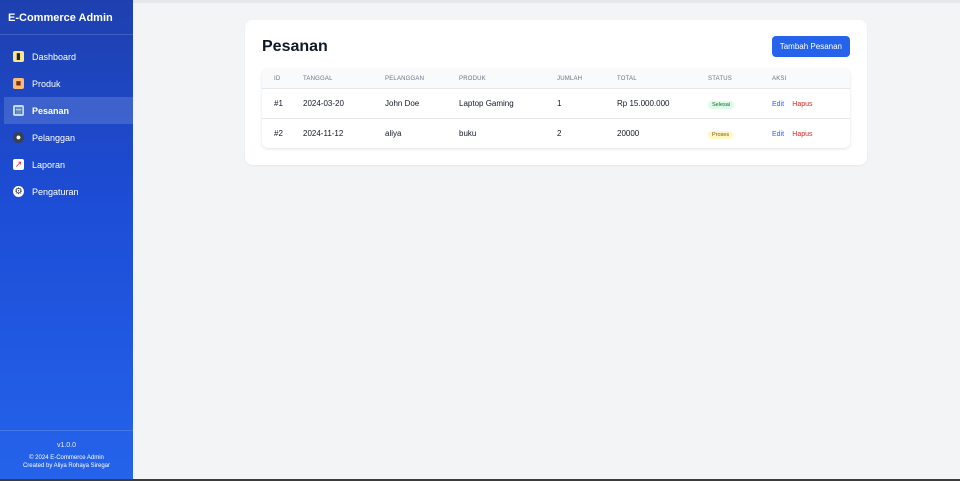 The width and height of the screenshot is (960, 481). Describe the element at coordinates (66, 17) in the screenshot. I see `brand-title: E-Commerce Admin` at that location.